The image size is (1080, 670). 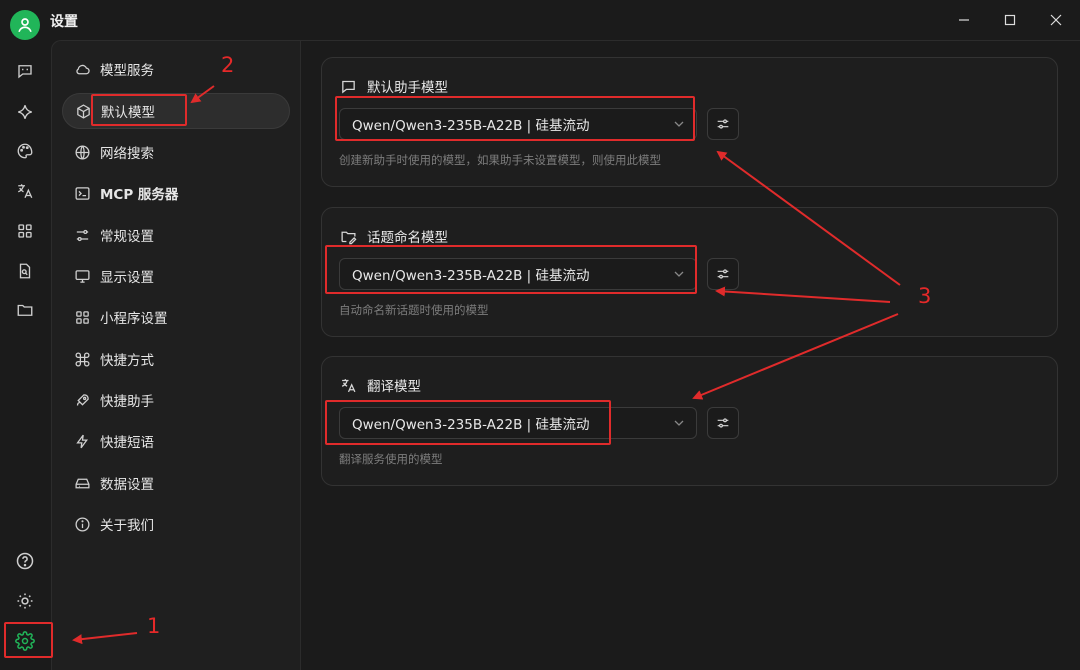 I want to click on nav-item-mcp-servers: MCP 服务器, so click(x=176, y=193).